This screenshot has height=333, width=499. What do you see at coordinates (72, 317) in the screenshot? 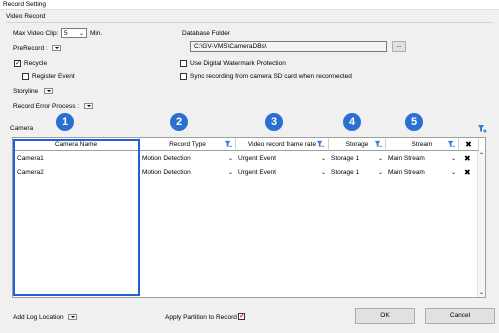
I see `log-location-dropdown-button` at bounding box center [72, 317].